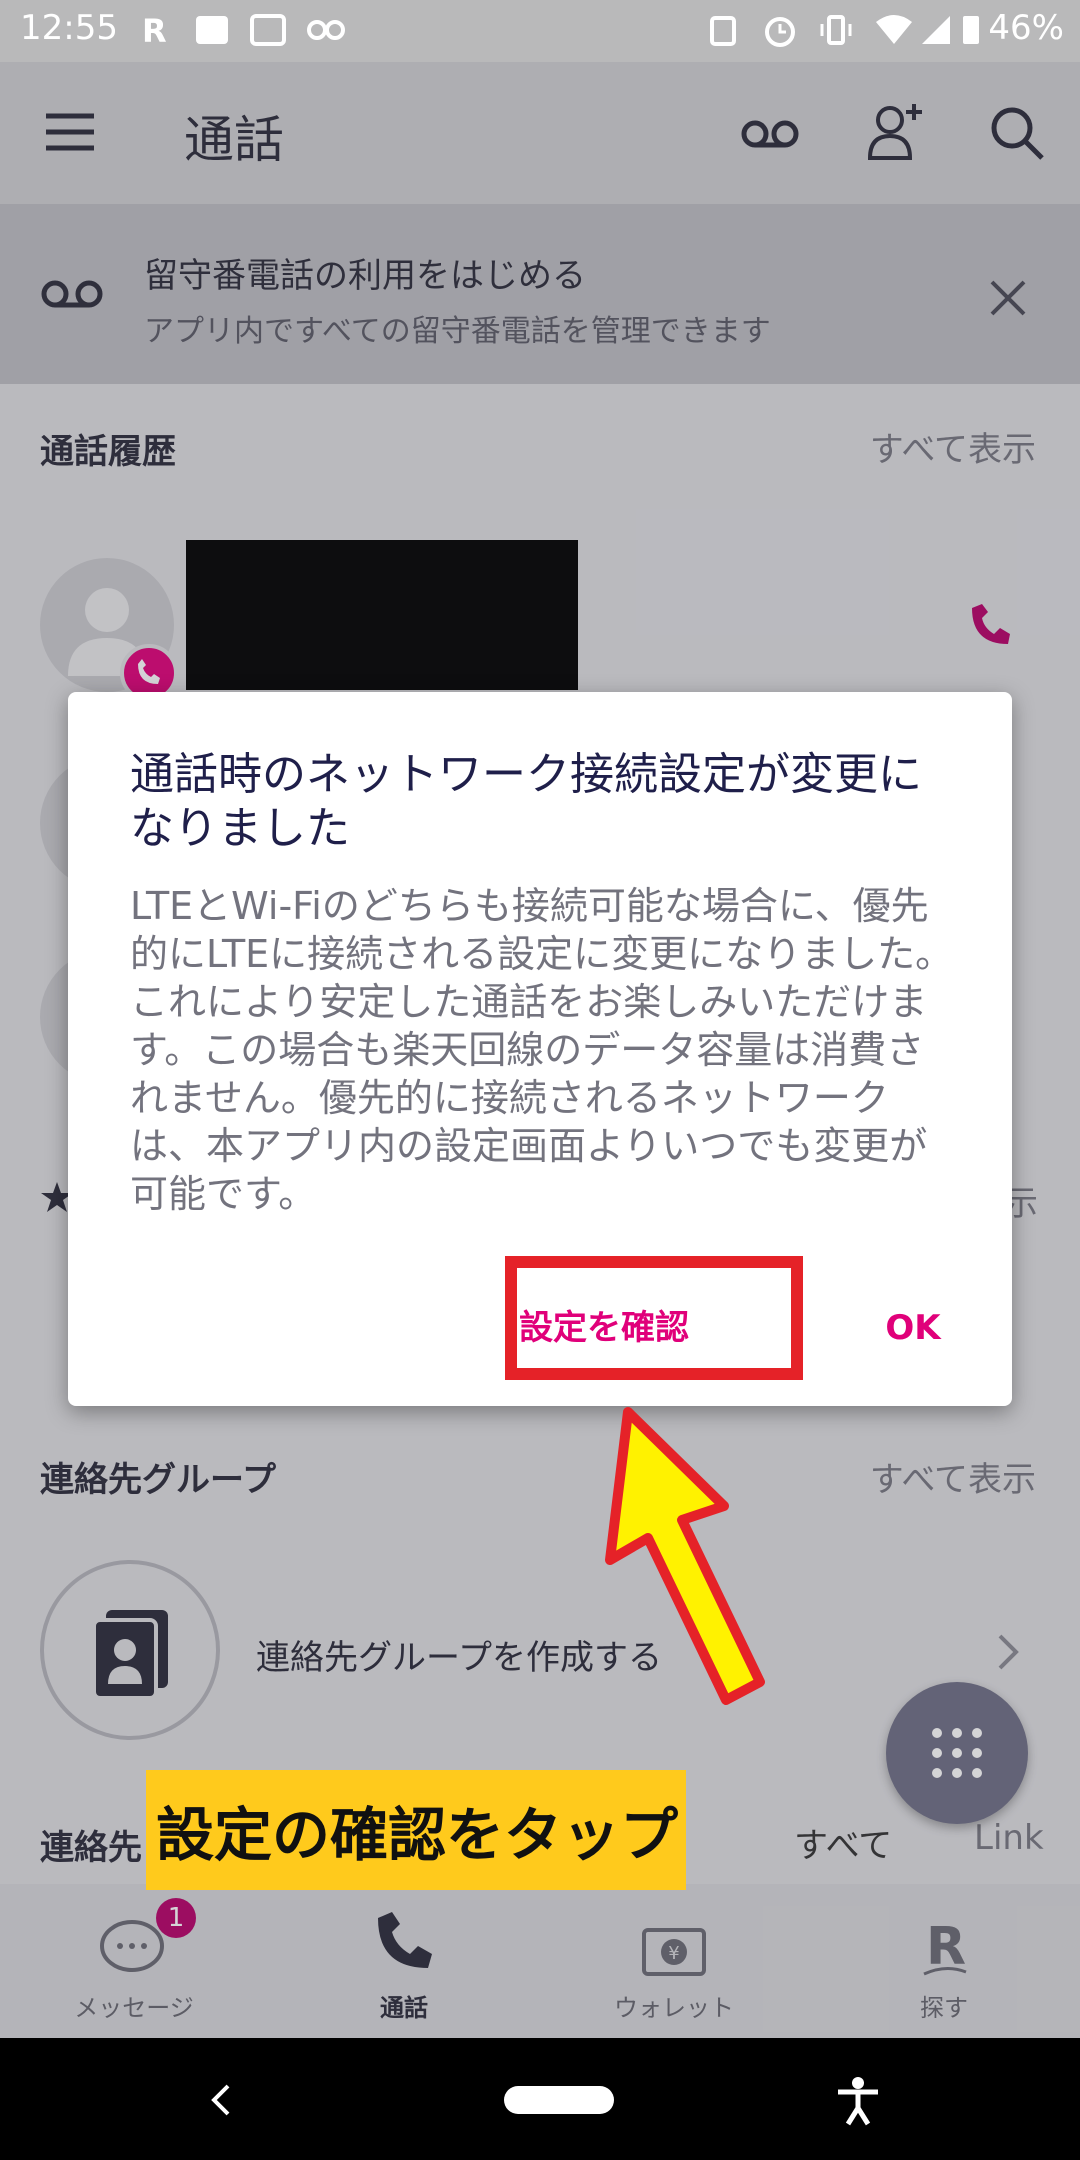  Describe the element at coordinates (325, 30) in the screenshot. I see `voicemail-notification-icon` at that location.